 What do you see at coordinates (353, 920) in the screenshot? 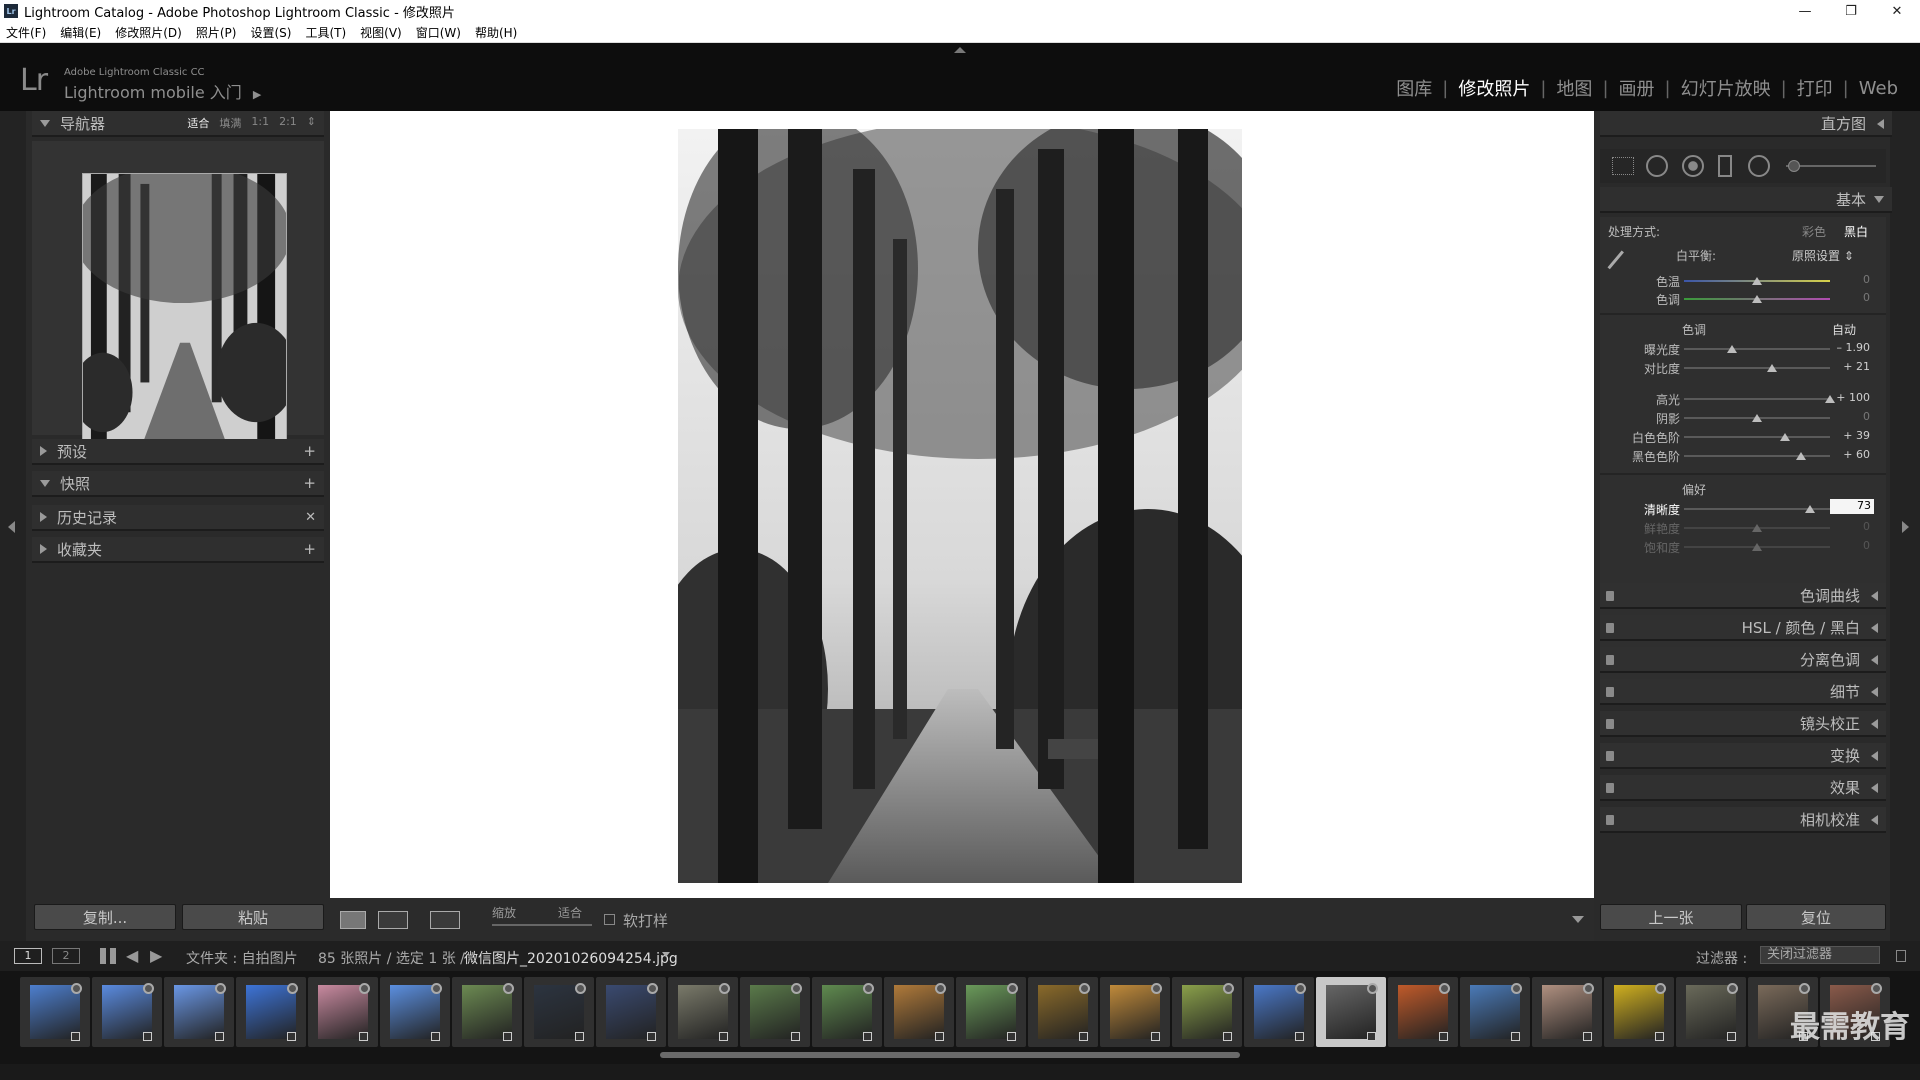
I see `loupe-view-icon` at bounding box center [353, 920].